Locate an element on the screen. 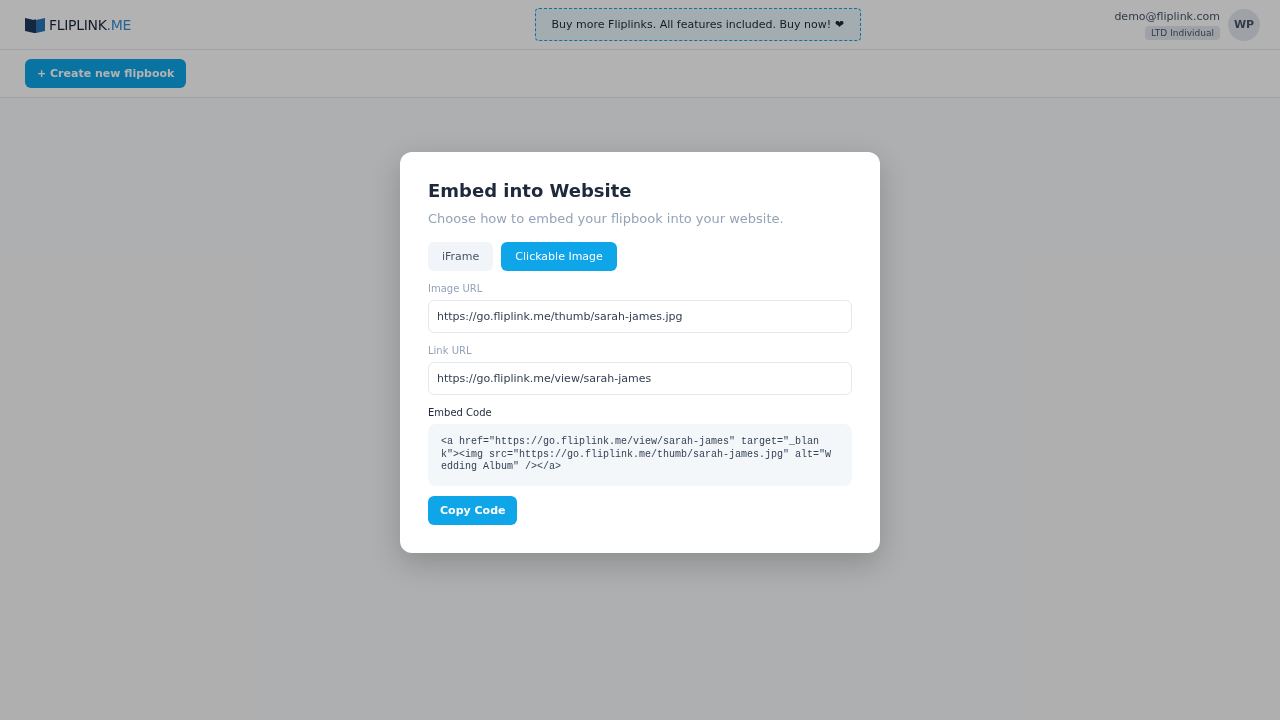  dialog-subtitle: Choose how to embed your flipbook into your website. is located at coordinates (606, 218).